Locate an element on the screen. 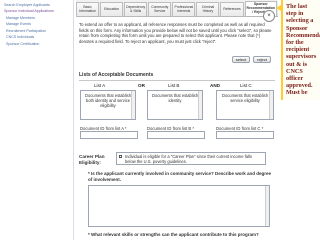 The height and width of the screenshot is (240, 320). docid-b-input is located at coordinates (176, 135).